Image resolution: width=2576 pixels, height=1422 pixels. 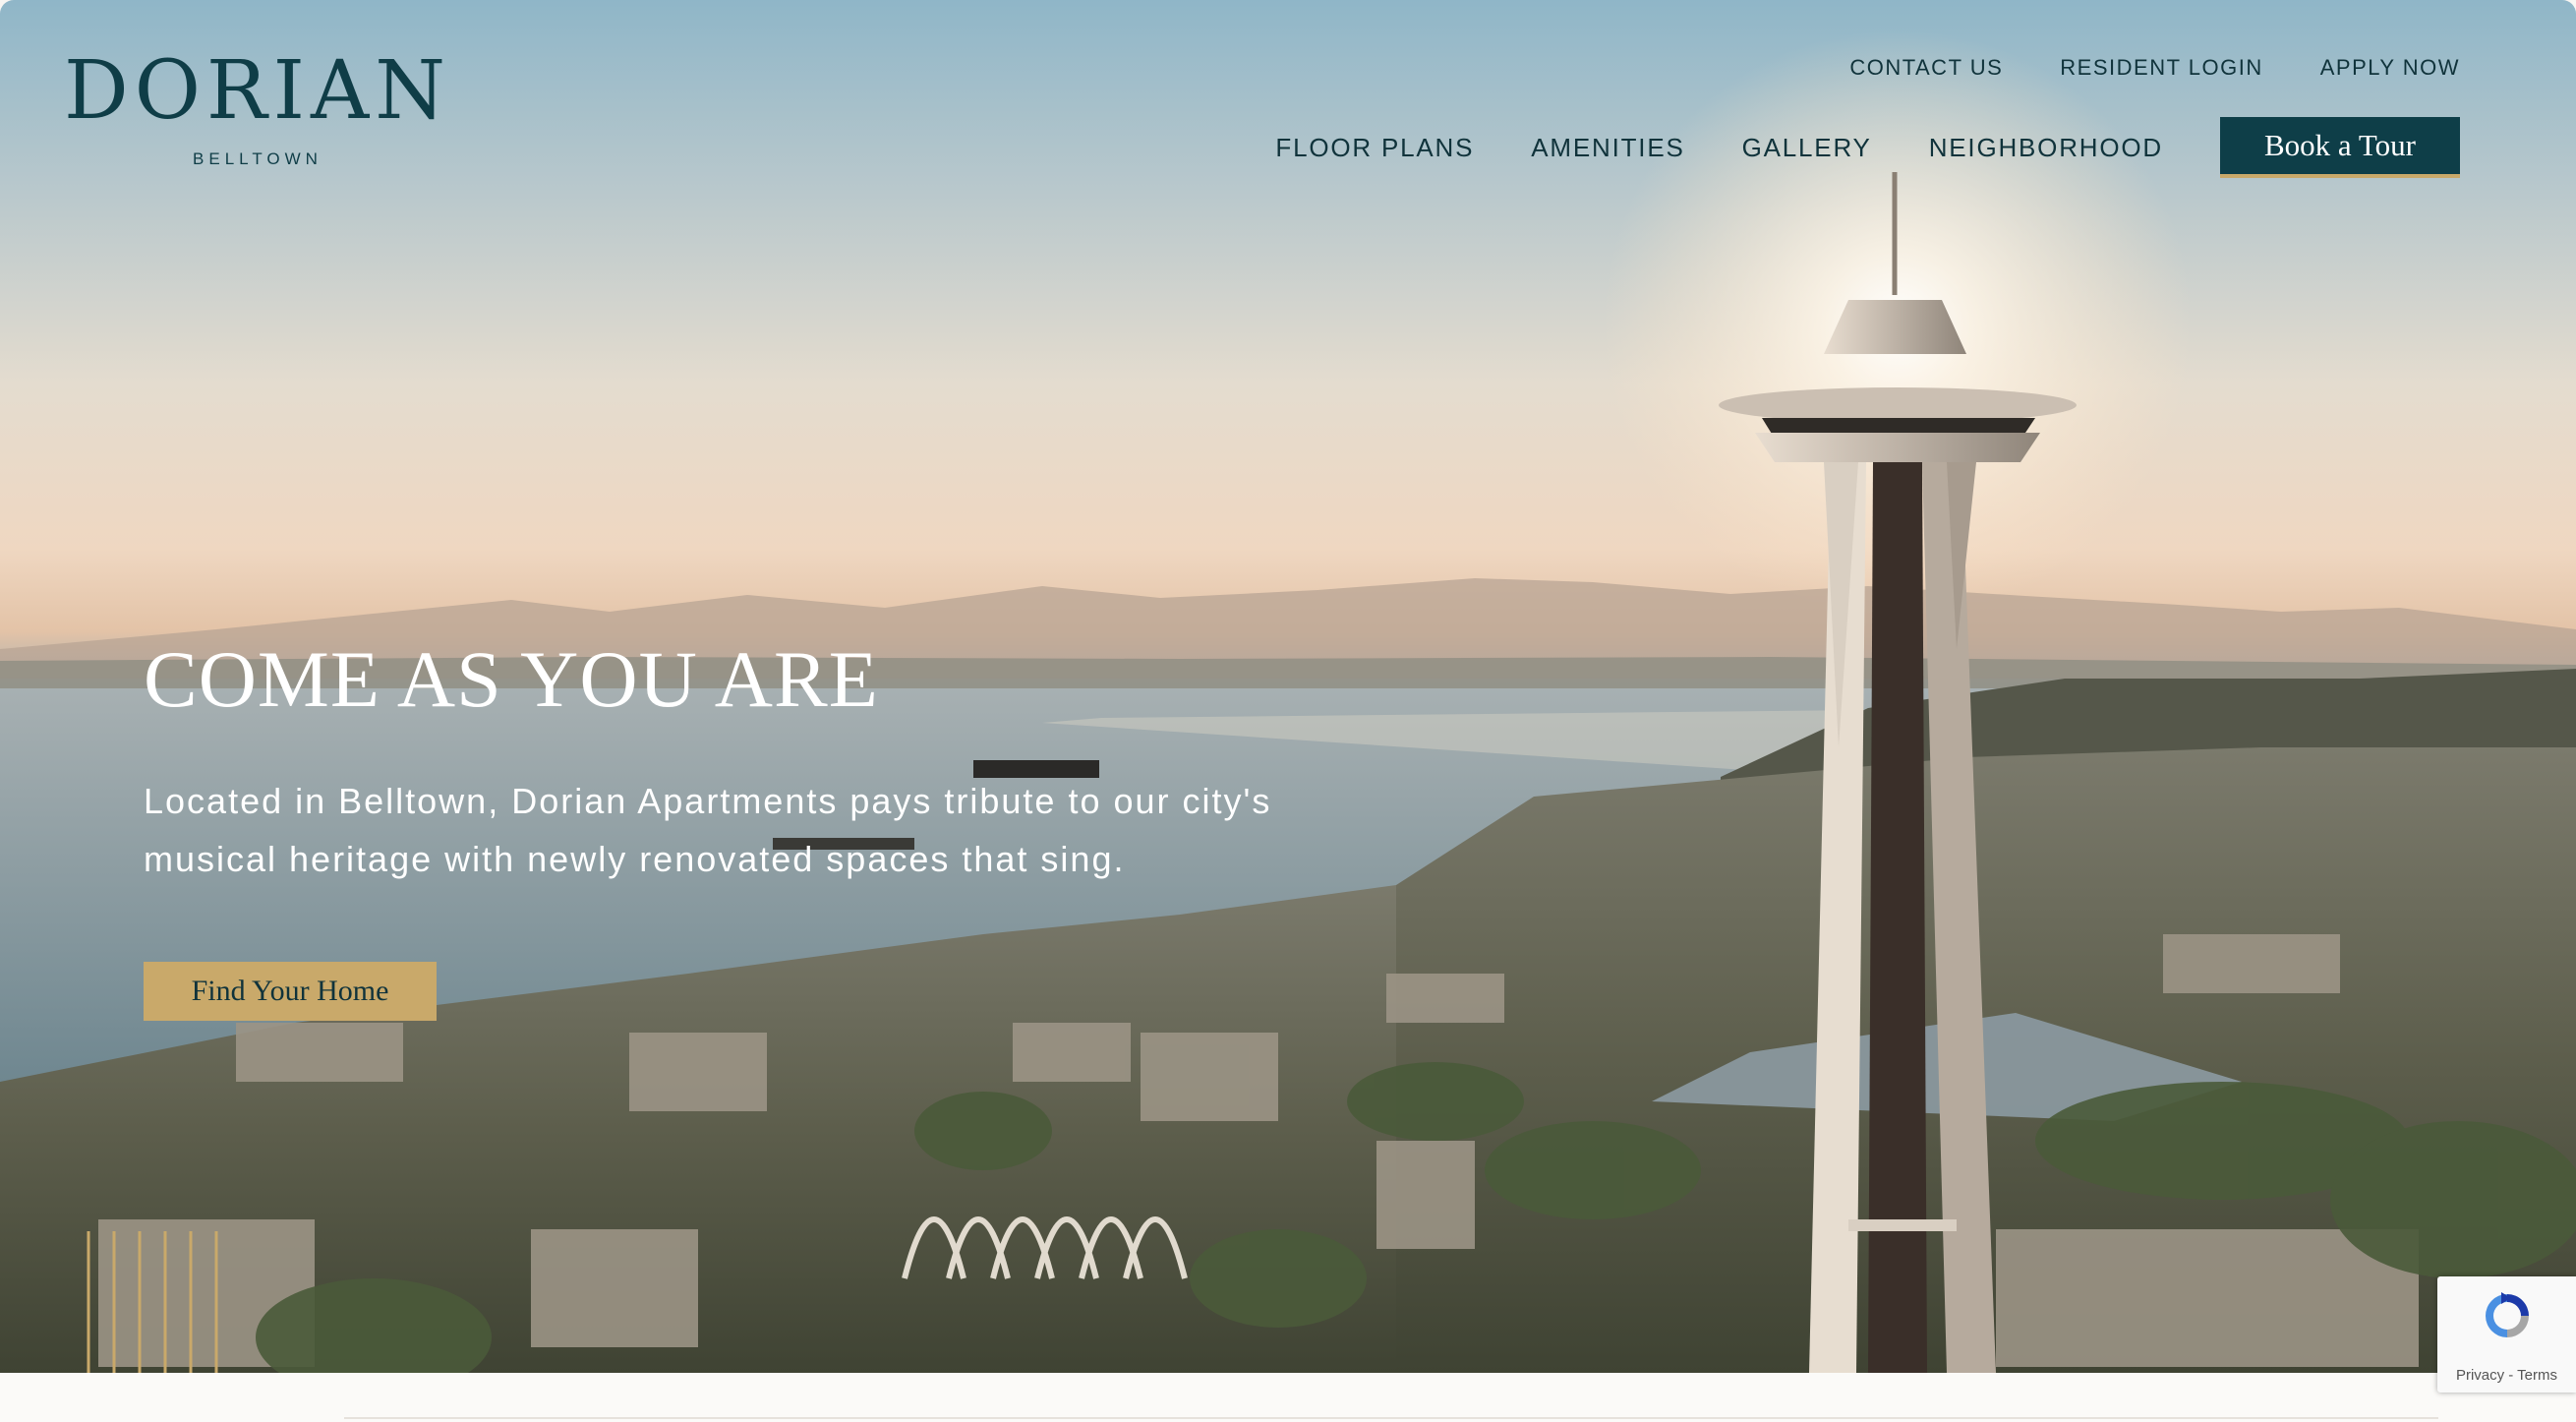 I want to click on utility-nav: CONTACT US RESIDENT LOGIN APPLY NOW, so click(x=2154, y=68).